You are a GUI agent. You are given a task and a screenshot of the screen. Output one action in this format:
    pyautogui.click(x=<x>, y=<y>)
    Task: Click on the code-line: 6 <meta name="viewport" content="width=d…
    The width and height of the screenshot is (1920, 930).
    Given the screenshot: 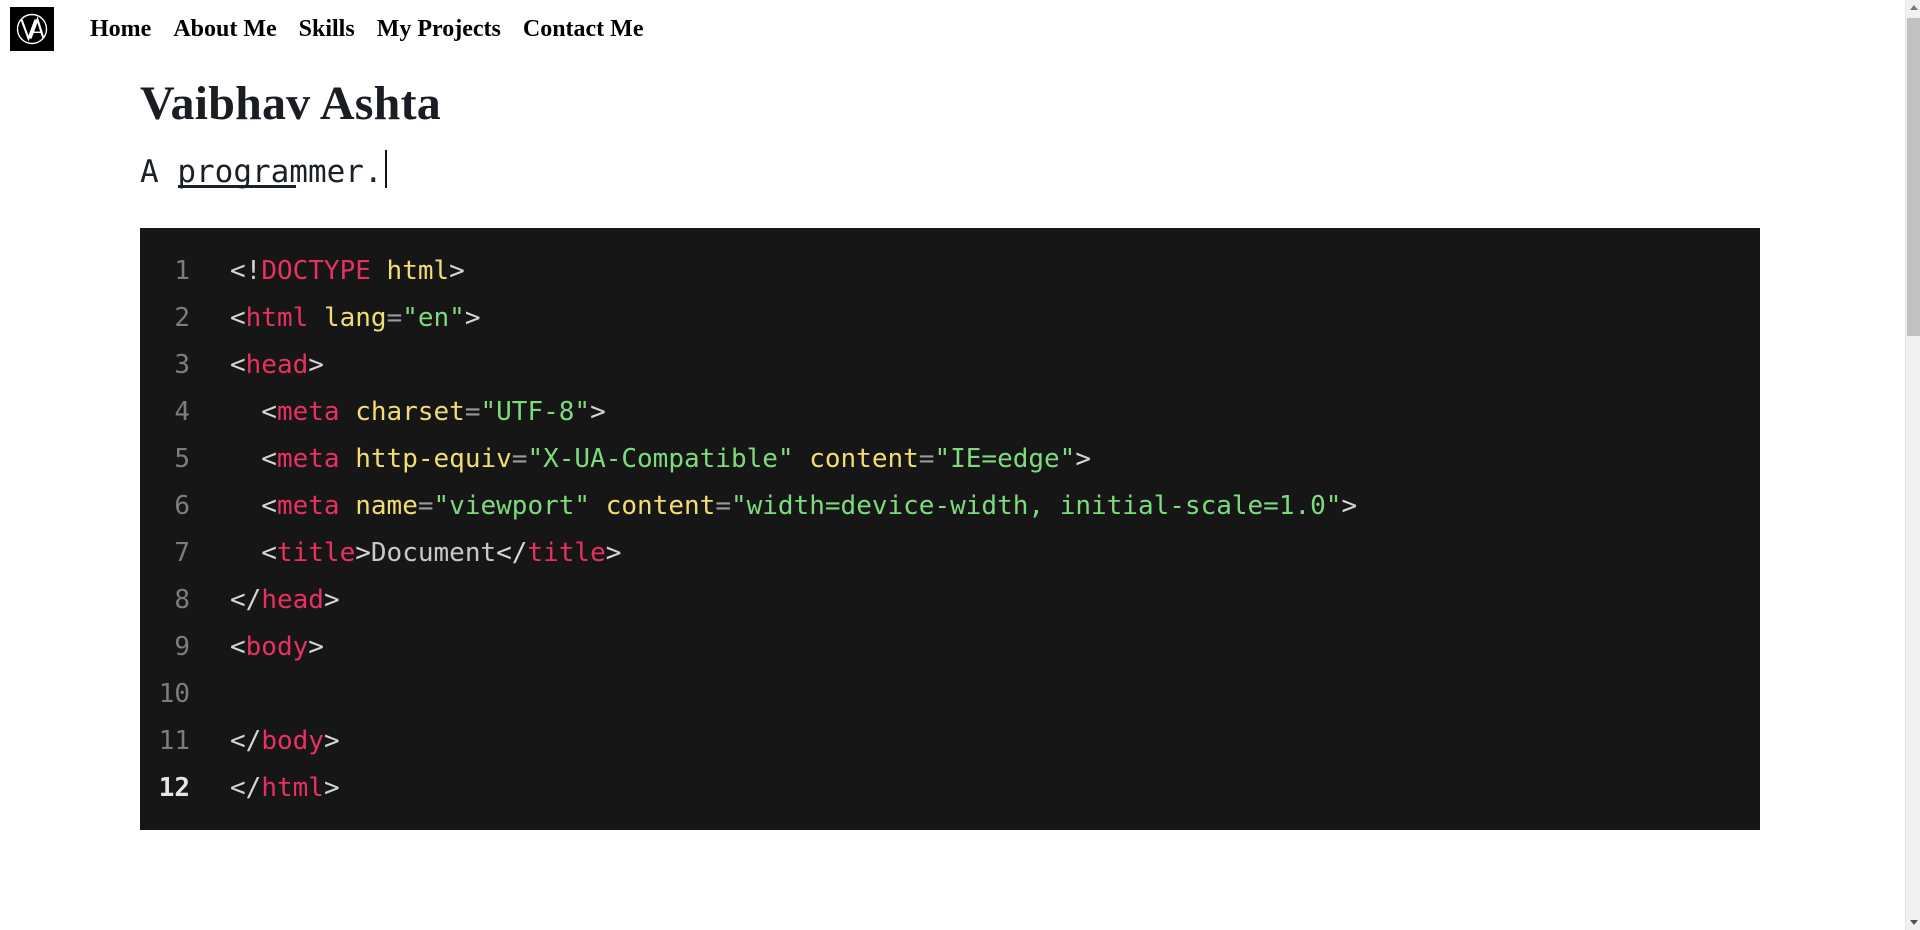 What is the action you would take?
    pyautogui.click(x=950, y=506)
    